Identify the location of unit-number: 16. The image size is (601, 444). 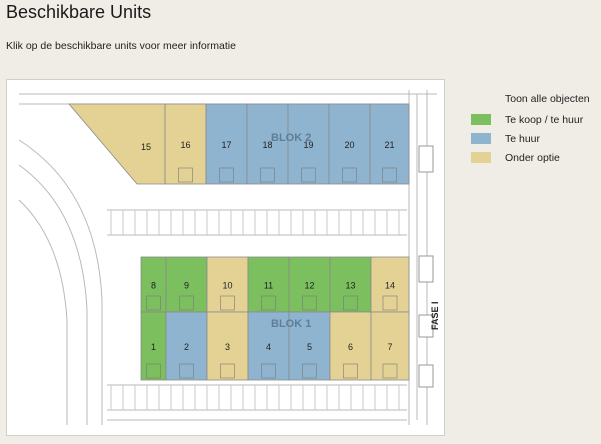
(185, 145).